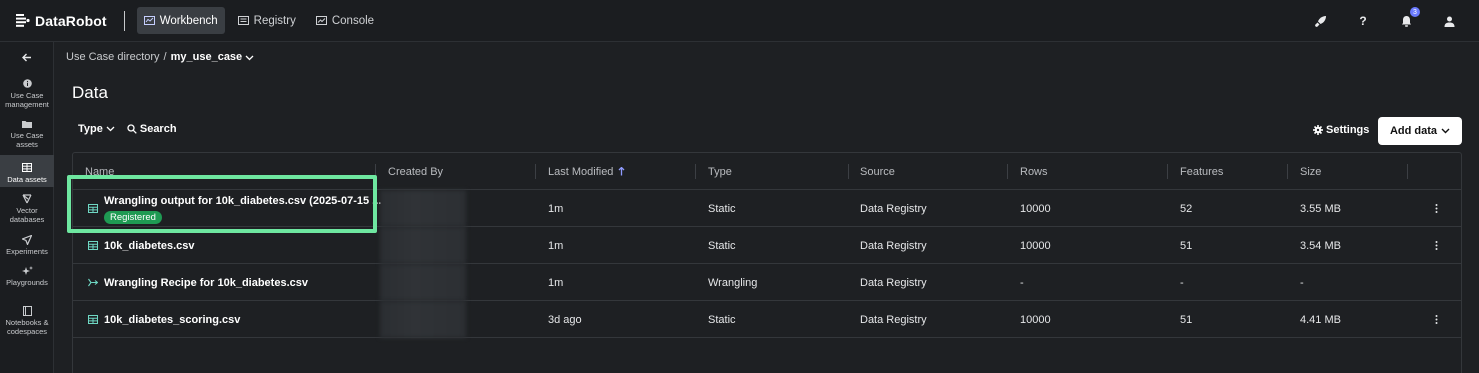  Describe the element at coordinates (1409, 18) in the screenshot. I see `bell-icon: 3` at that location.